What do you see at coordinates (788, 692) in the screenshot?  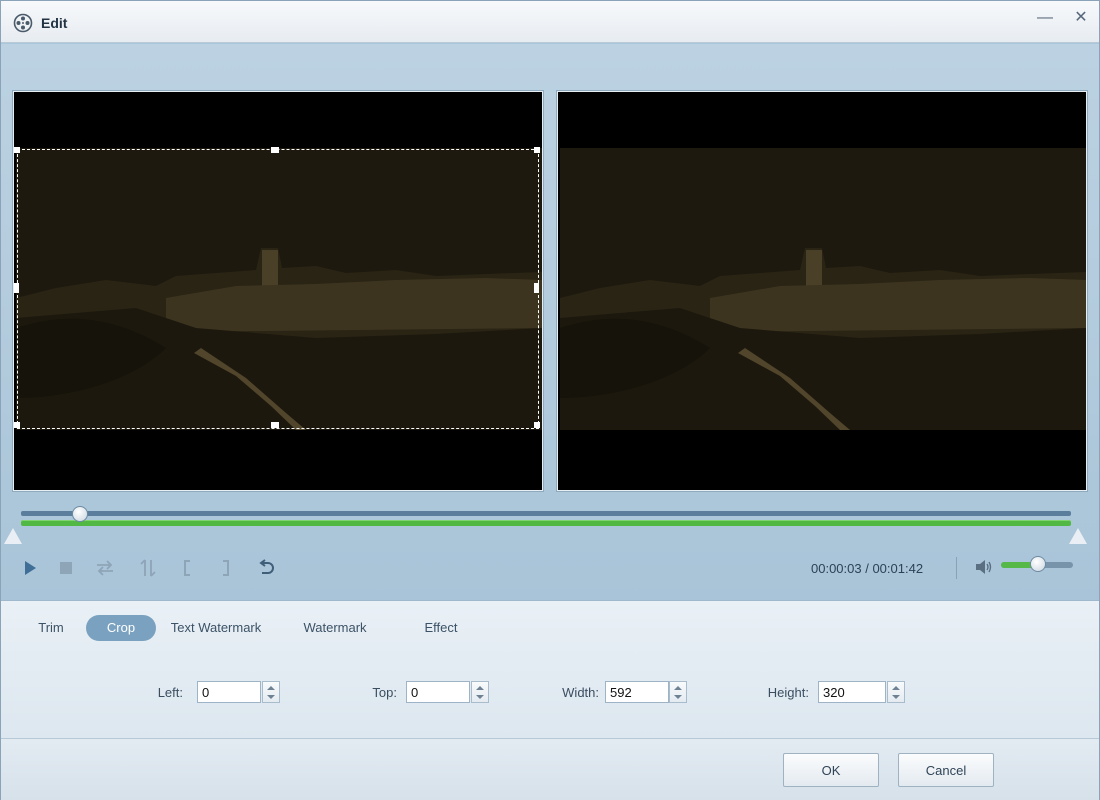 I see `height-label: Height:` at bounding box center [788, 692].